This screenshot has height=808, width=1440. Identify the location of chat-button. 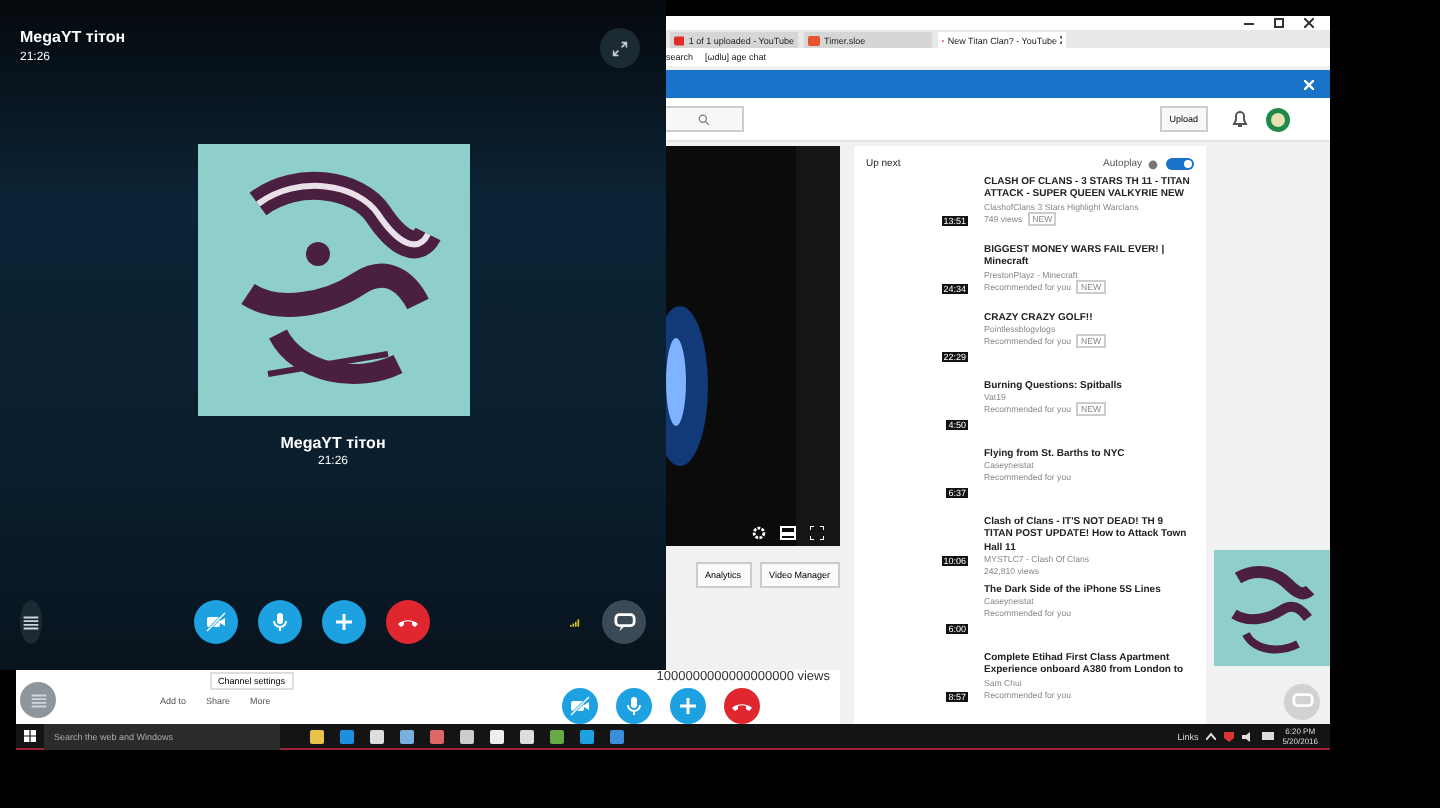
(624, 622).